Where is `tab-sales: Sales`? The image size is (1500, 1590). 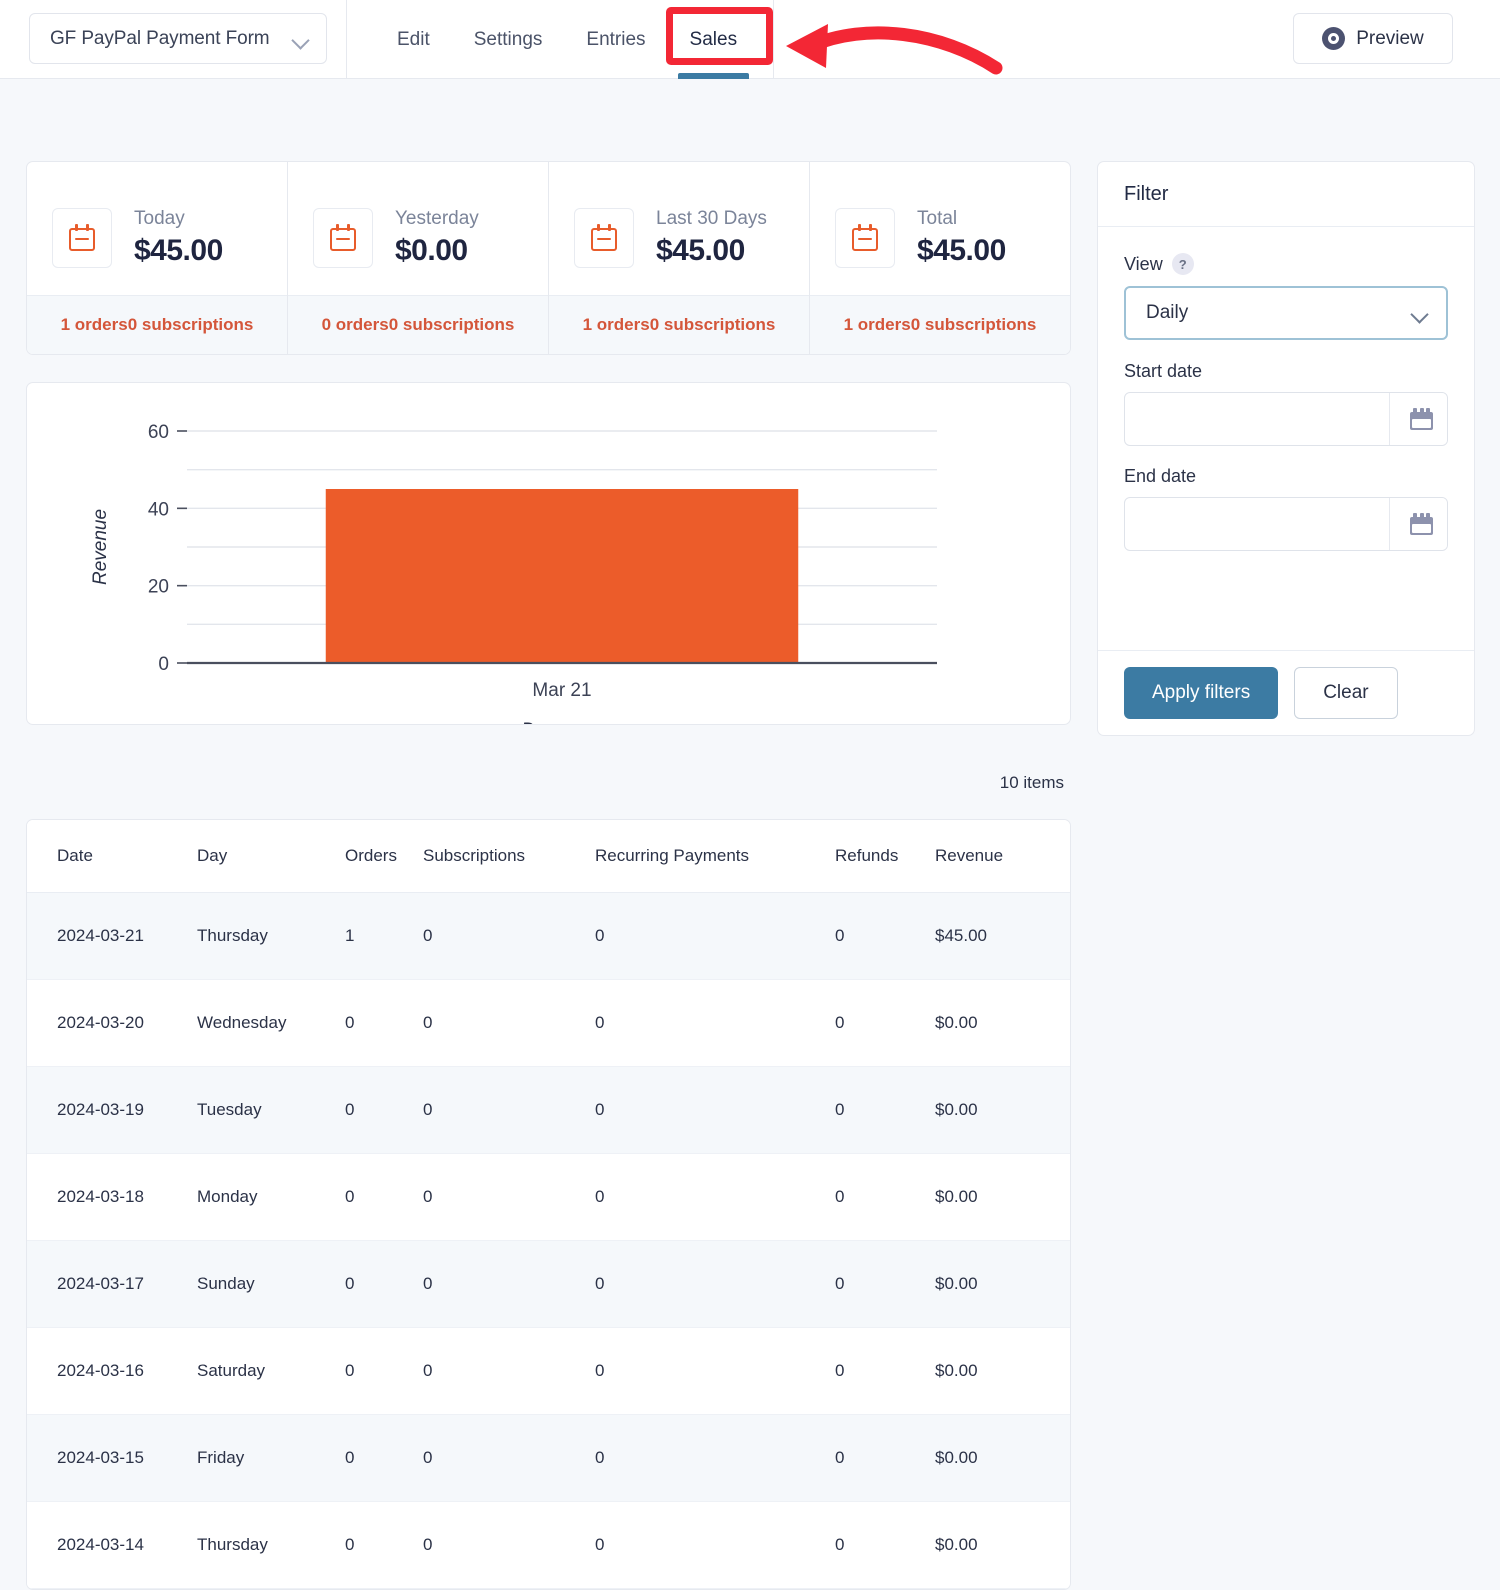 tab-sales: Sales is located at coordinates (714, 39).